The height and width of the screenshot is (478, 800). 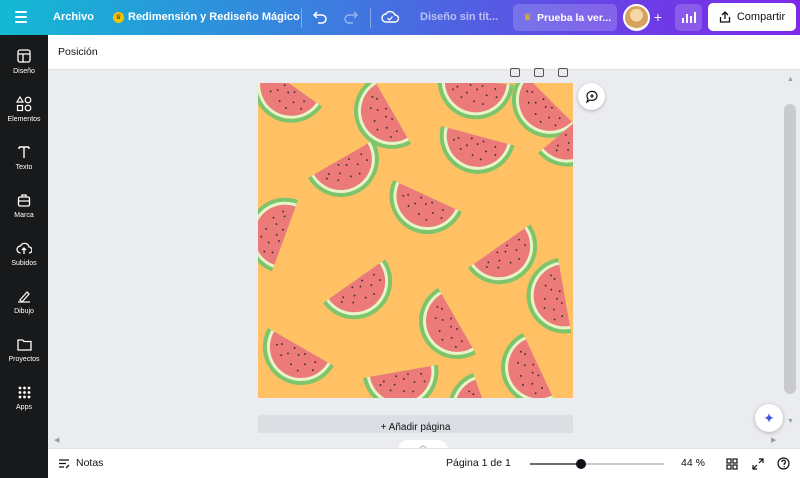 I want to click on zoom-slider-handle, so click(x=580, y=464).